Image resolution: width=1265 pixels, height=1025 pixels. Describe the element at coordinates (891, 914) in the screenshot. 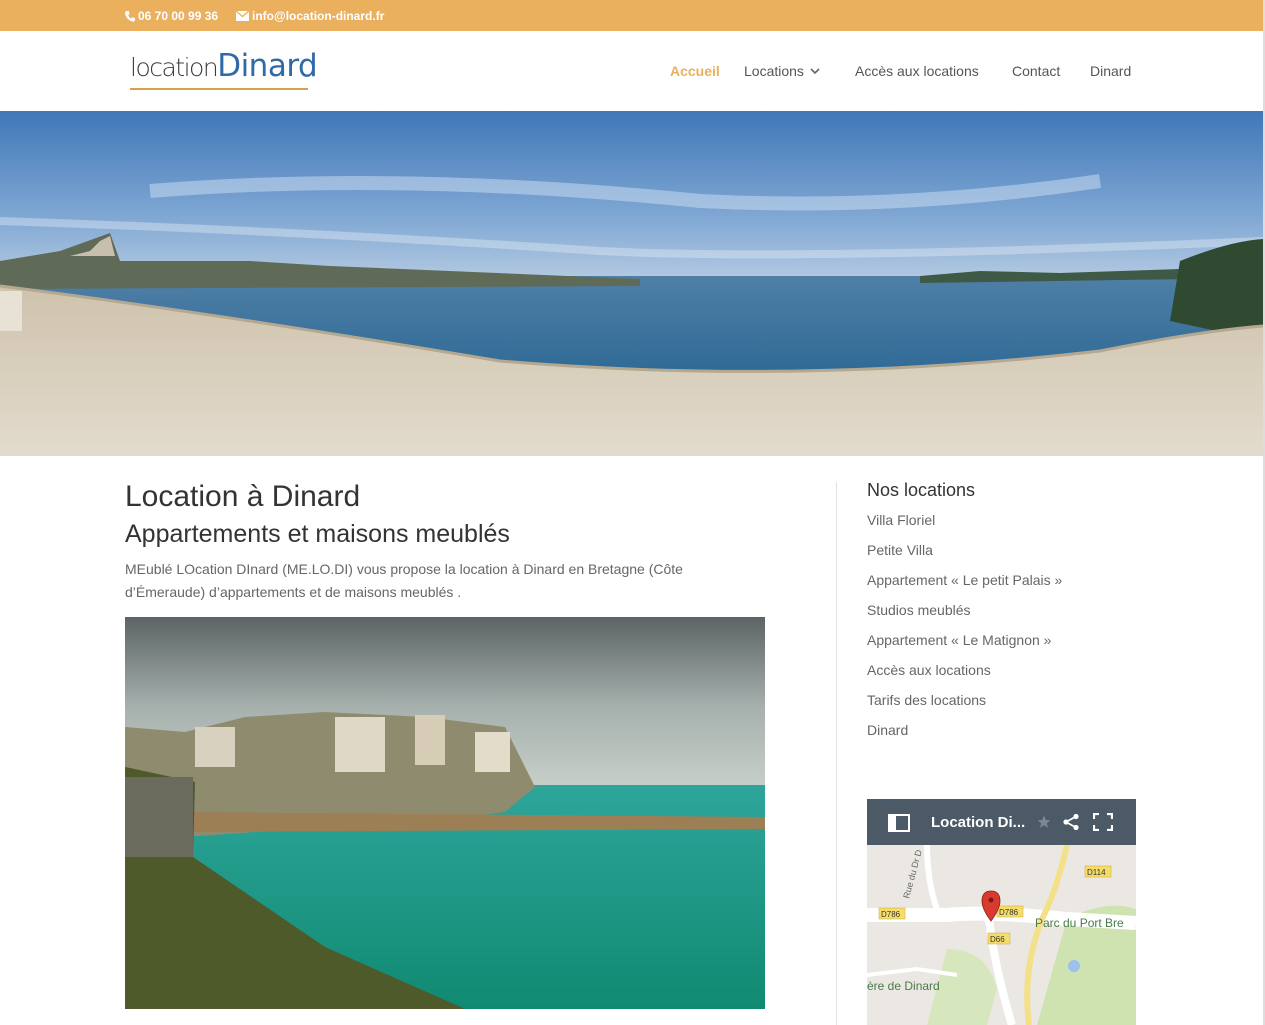

I see `map-label-d786-left: D786` at that location.